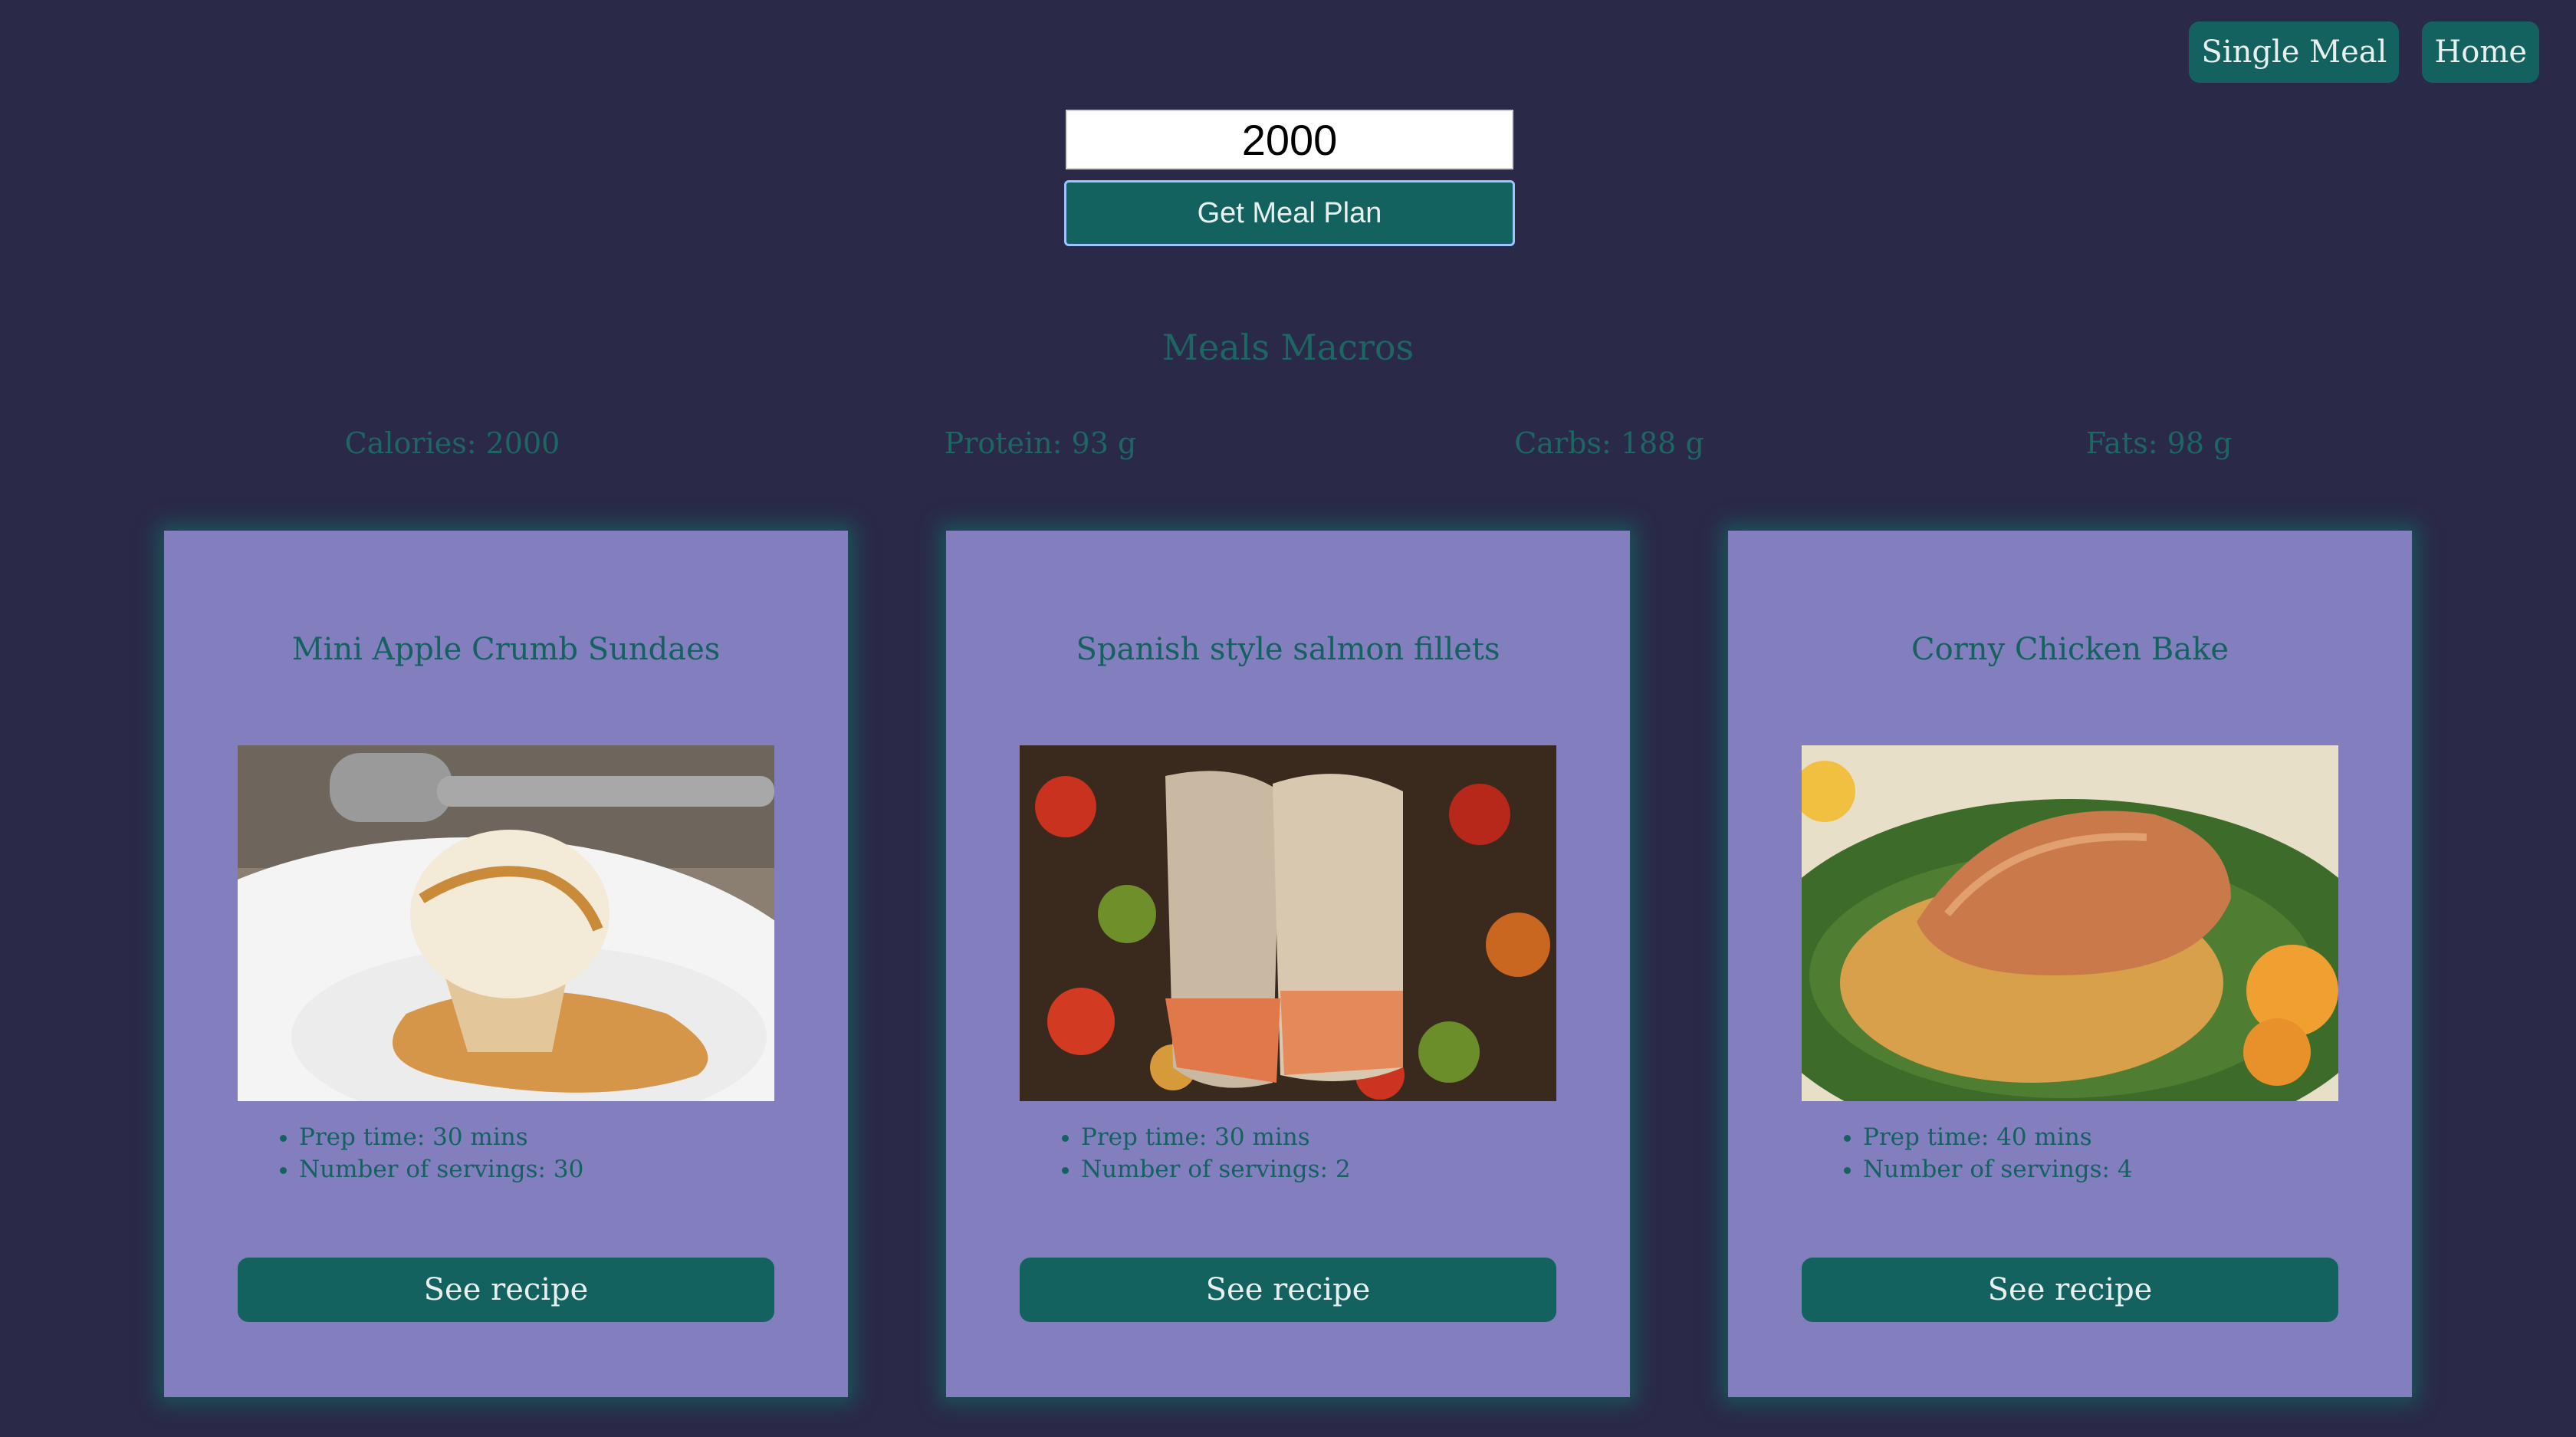  What do you see at coordinates (2070, 649) in the screenshot?
I see `meal-title: Corny Chicken Bake` at bounding box center [2070, 649].